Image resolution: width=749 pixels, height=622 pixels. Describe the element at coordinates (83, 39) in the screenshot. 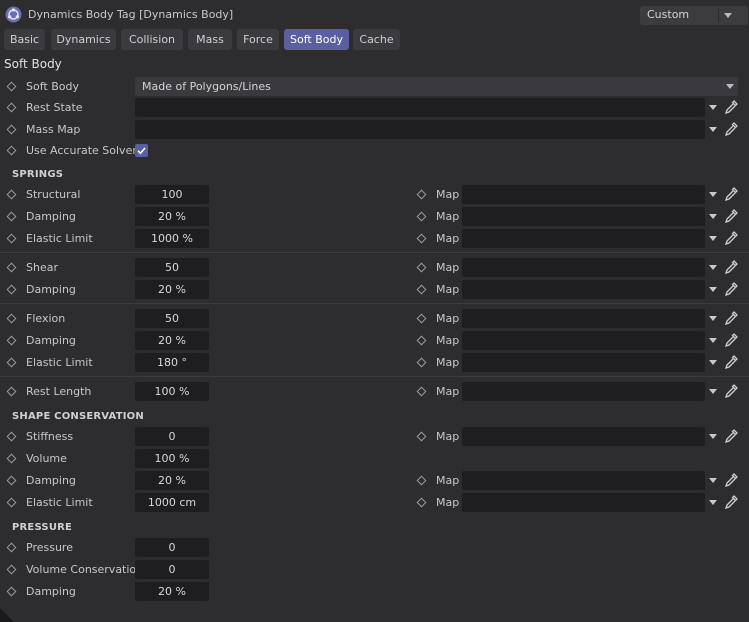

I see `tab-dynamics: Dynamics` at that location.